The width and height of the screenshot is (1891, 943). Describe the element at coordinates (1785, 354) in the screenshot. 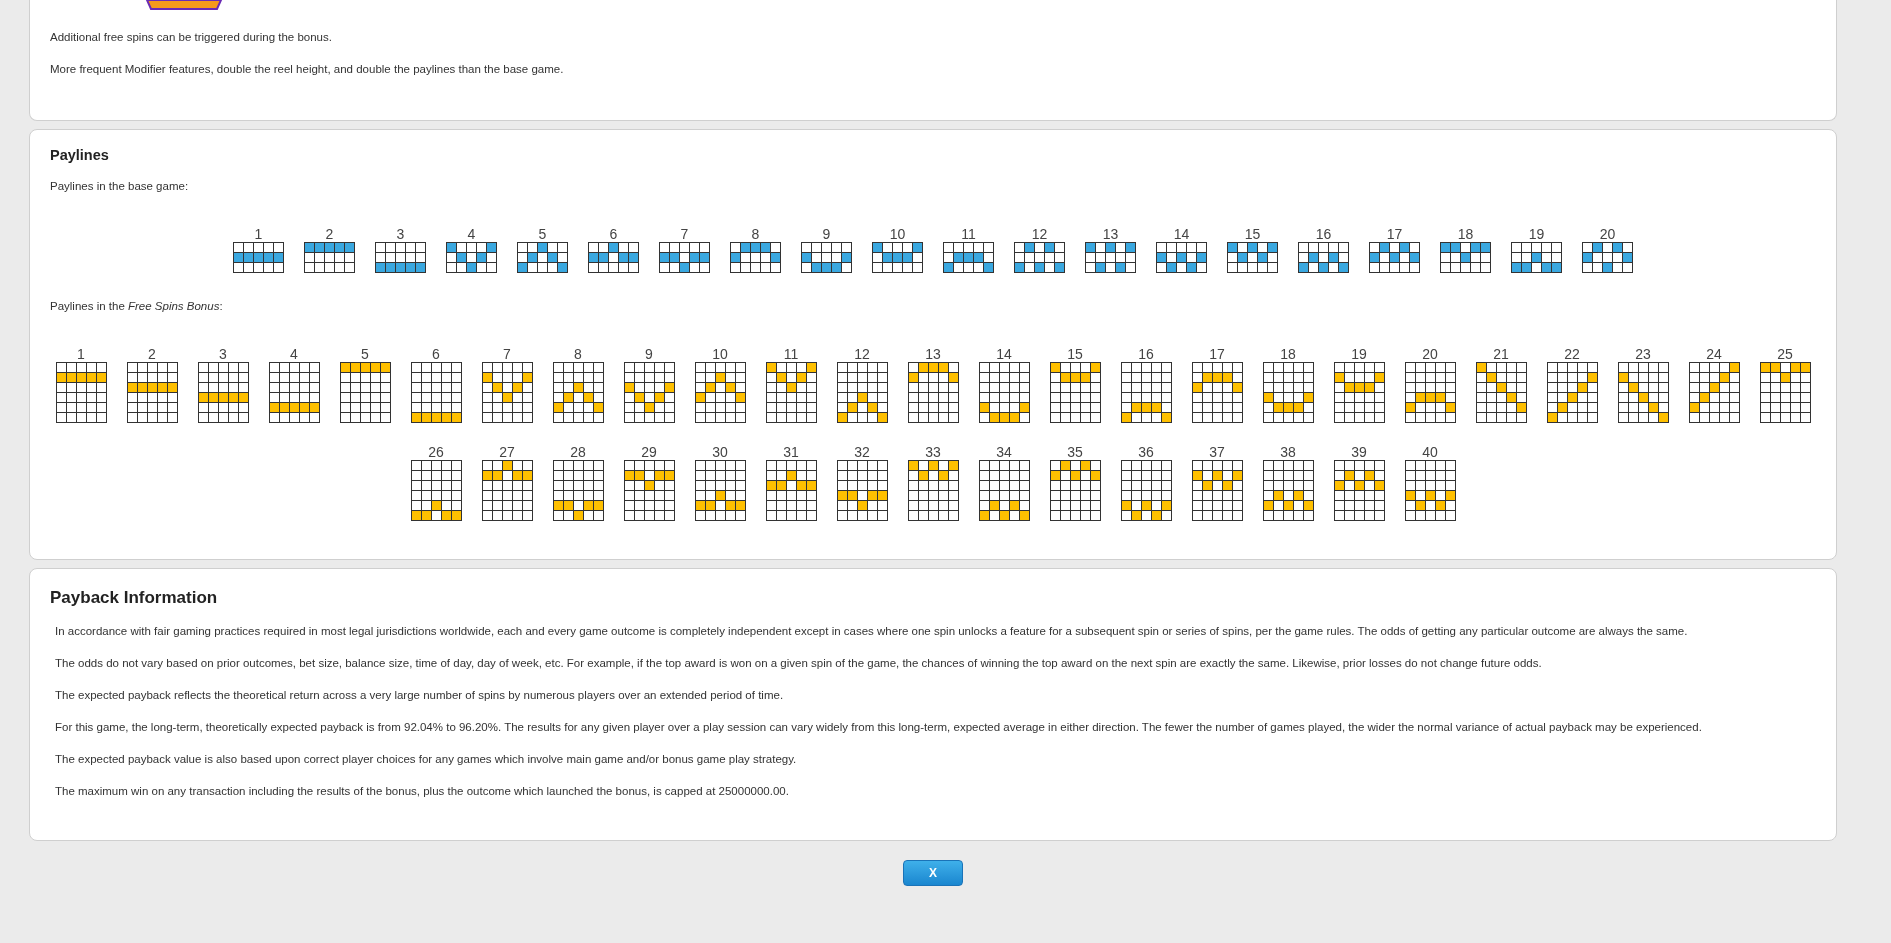

I see `payline-number: 25` at that location.